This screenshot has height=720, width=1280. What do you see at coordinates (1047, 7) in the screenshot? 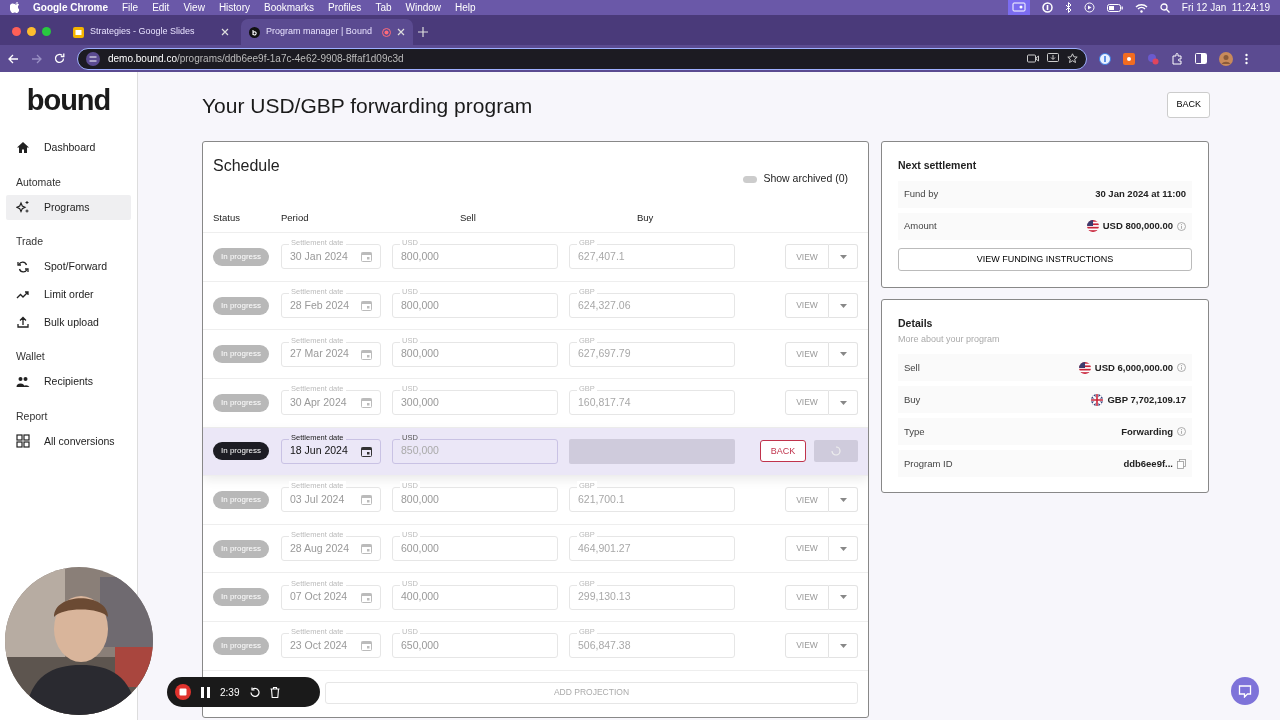
I see `ring-icon` at bounding box center [1047, 7].